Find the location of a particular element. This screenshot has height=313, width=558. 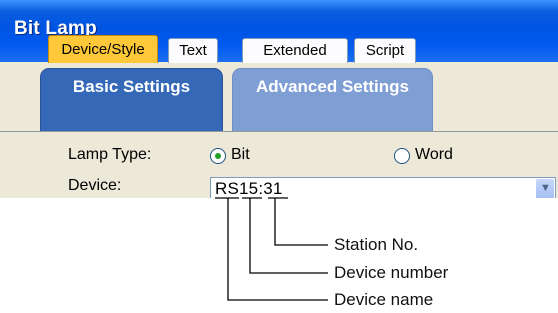

callout-lines is located at coordinates (271, 249).